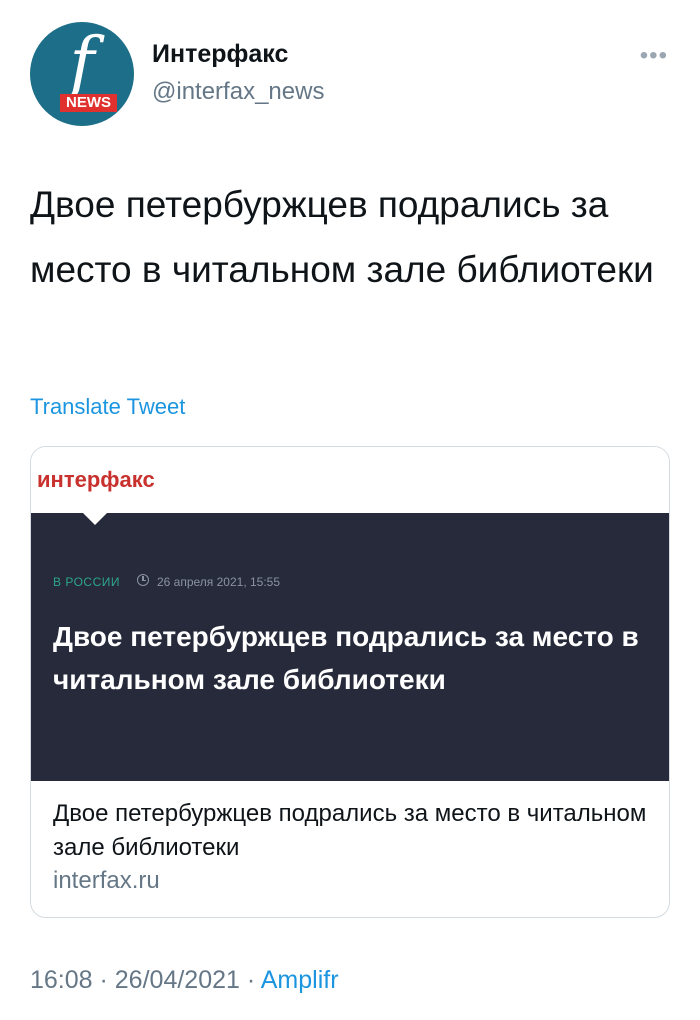 Image resolution: width=700 pixels, height=1020 pixels. What do you see at coordinates (95, 519) in the screenshot?
I see `card-logo-notch` at bounding box center [95, 519].